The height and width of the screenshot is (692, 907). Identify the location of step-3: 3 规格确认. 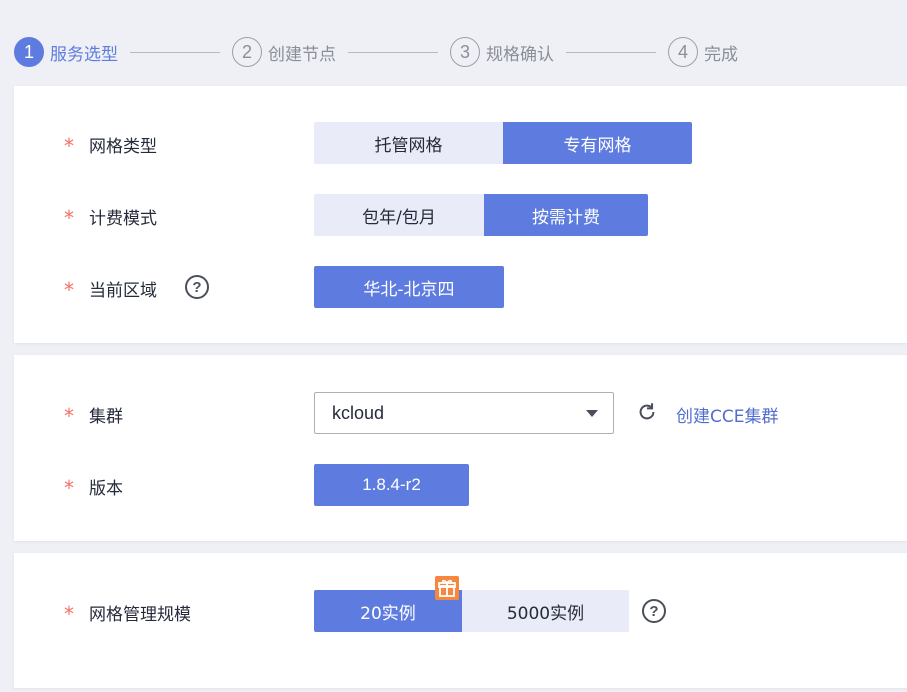
(502, 52).